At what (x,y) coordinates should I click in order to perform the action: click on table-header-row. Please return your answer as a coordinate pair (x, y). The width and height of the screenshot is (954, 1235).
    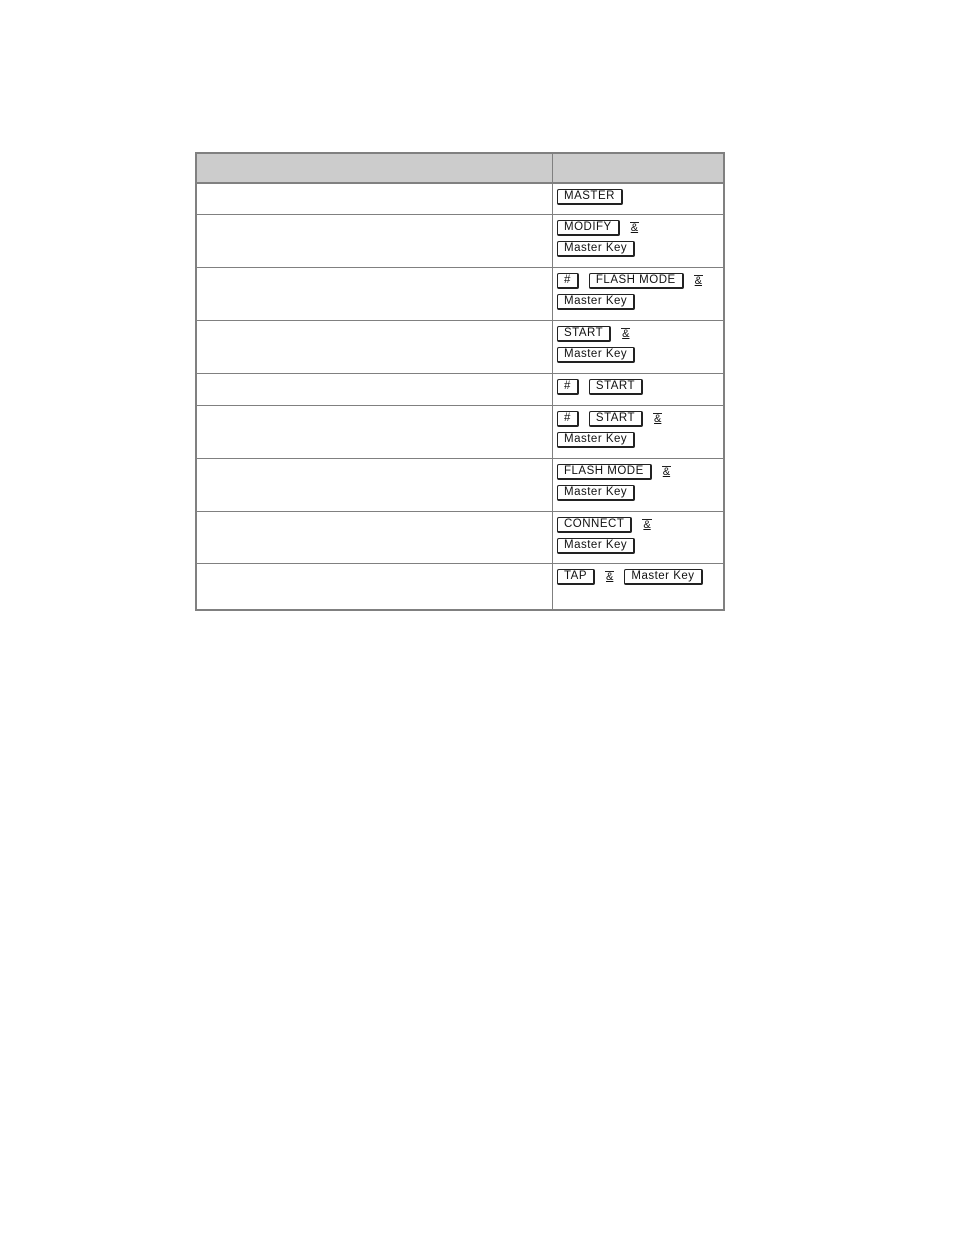
    Looking at the image, I should click on (460, 168).